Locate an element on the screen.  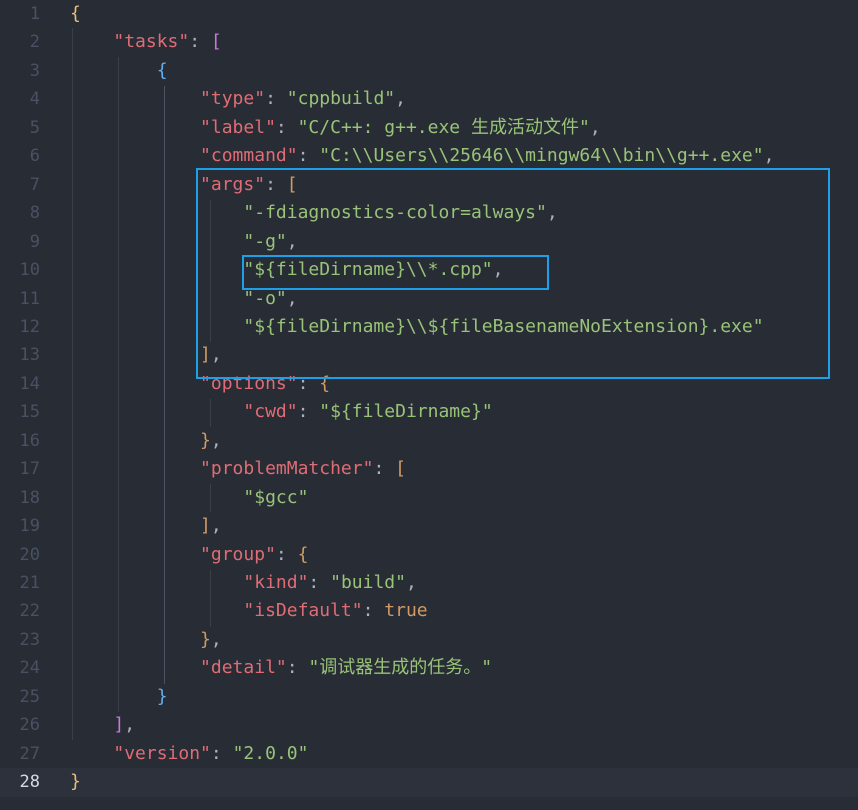
line-number: 17 is located at coordinates (29, 469).